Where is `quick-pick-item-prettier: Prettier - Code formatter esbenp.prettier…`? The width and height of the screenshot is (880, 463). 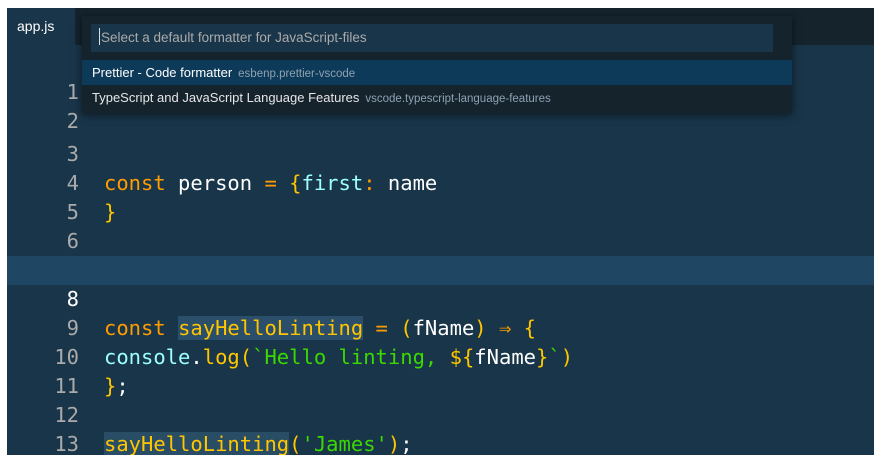 quick-pick-item-prettier: Prettier - Code formatter esbenp.prettier… is located at coordinates (437, 72).